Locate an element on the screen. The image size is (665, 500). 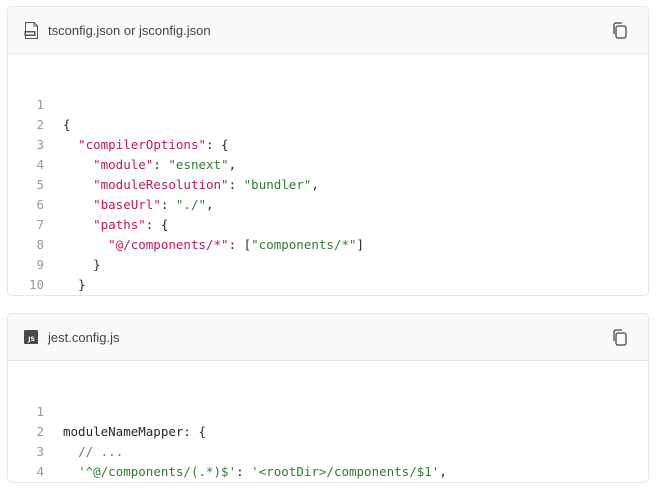
code-line: 1 { is located at coordinates (328, 103).